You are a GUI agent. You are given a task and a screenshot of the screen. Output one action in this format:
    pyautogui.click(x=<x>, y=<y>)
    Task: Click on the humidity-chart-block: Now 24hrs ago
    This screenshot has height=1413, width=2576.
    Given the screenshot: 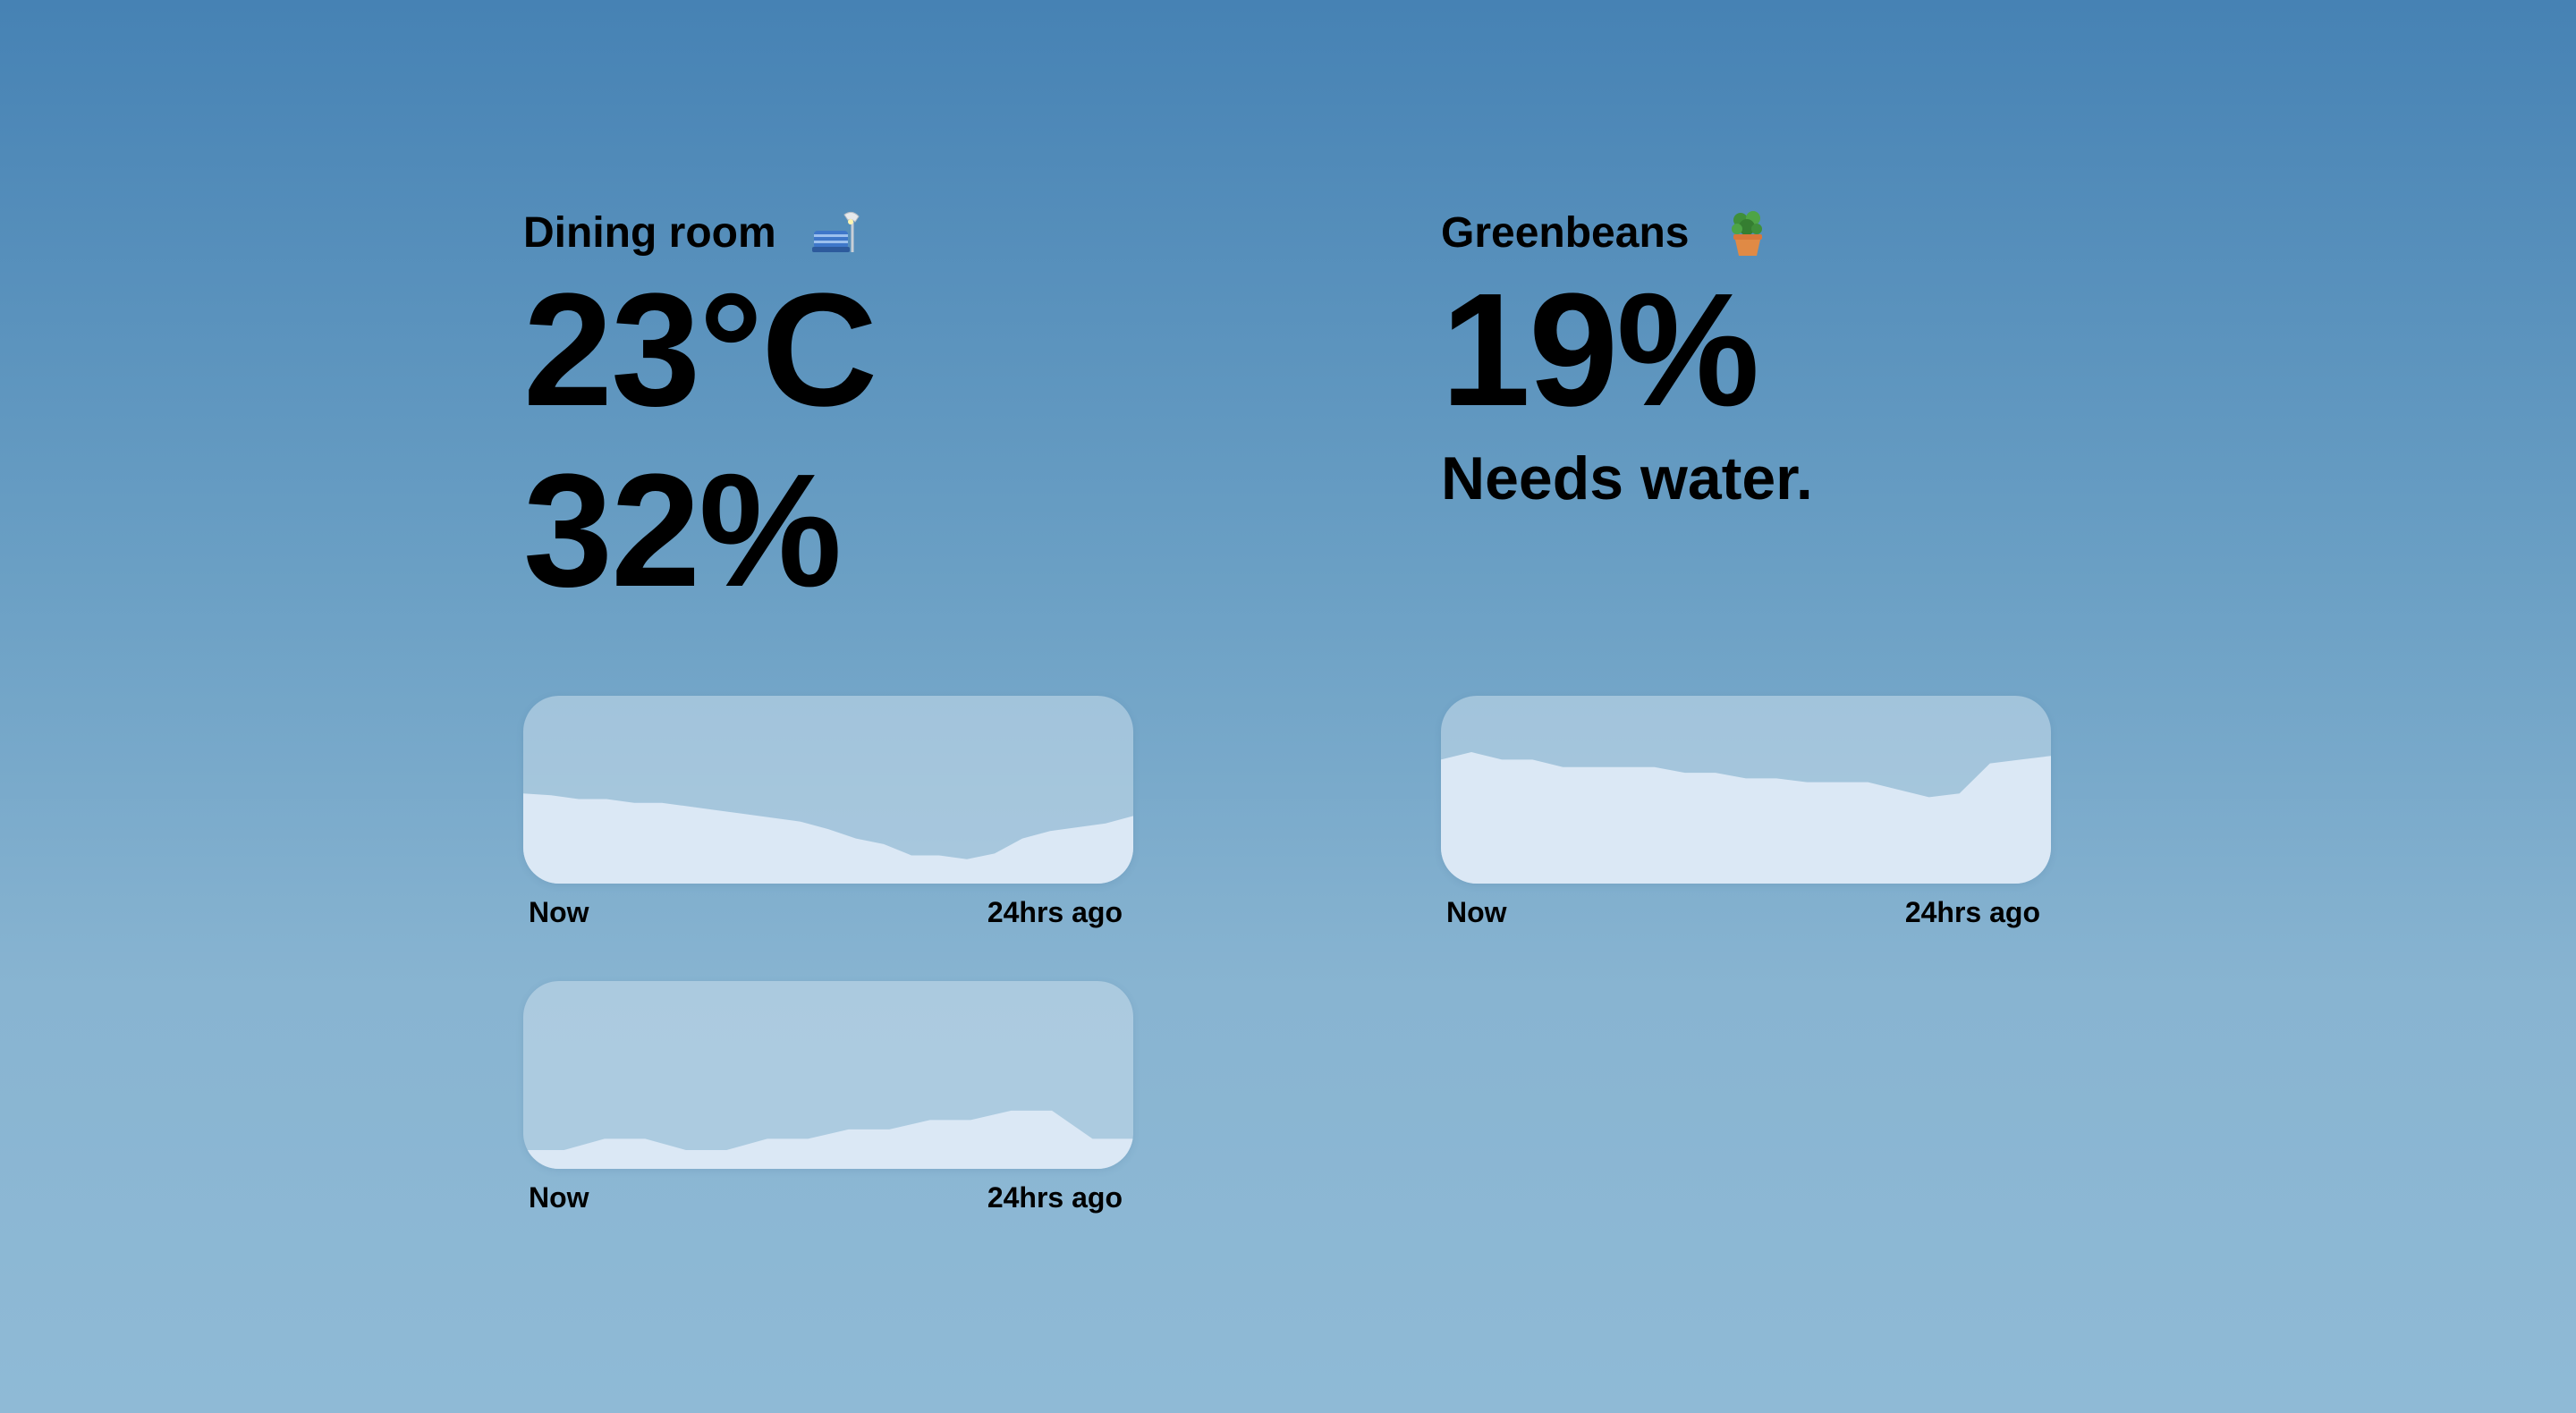 What is the action you would take?
    pyautogui.click(x=828, y=1097)
    